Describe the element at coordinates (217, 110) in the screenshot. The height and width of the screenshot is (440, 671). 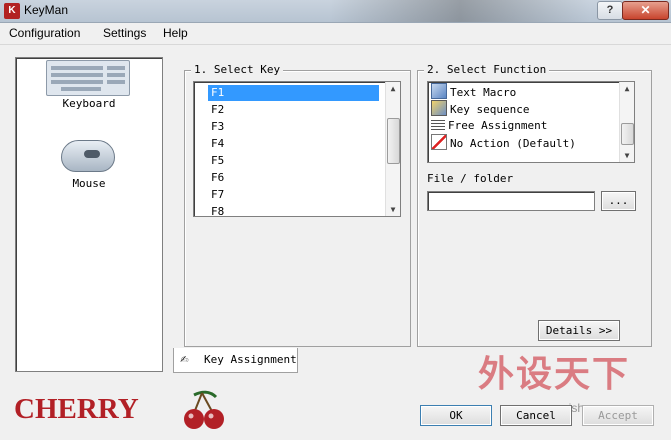
I see `list-item: F2` at that location.